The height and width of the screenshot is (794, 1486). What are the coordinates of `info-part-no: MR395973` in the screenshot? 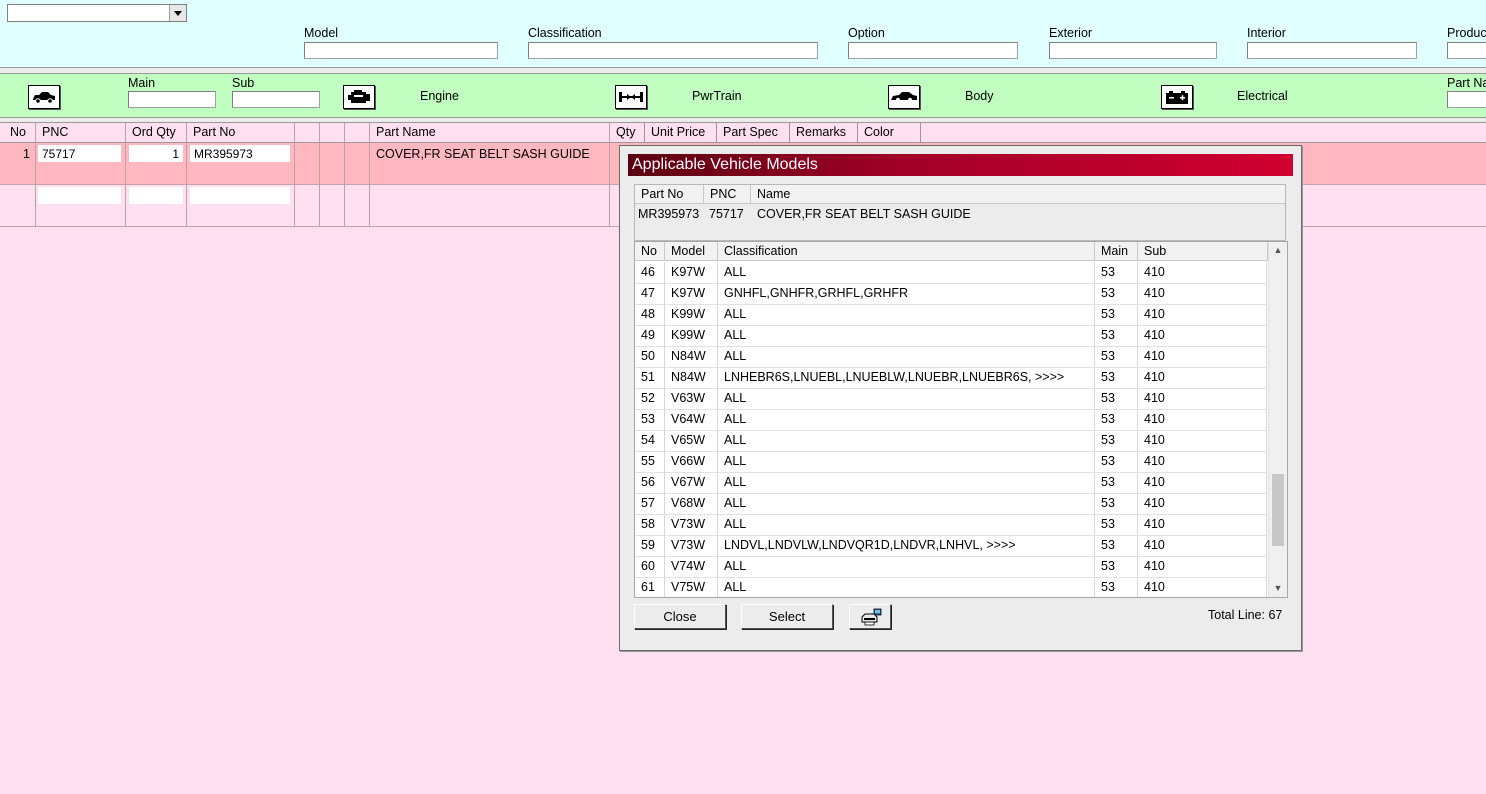 It's located at (669, 214).